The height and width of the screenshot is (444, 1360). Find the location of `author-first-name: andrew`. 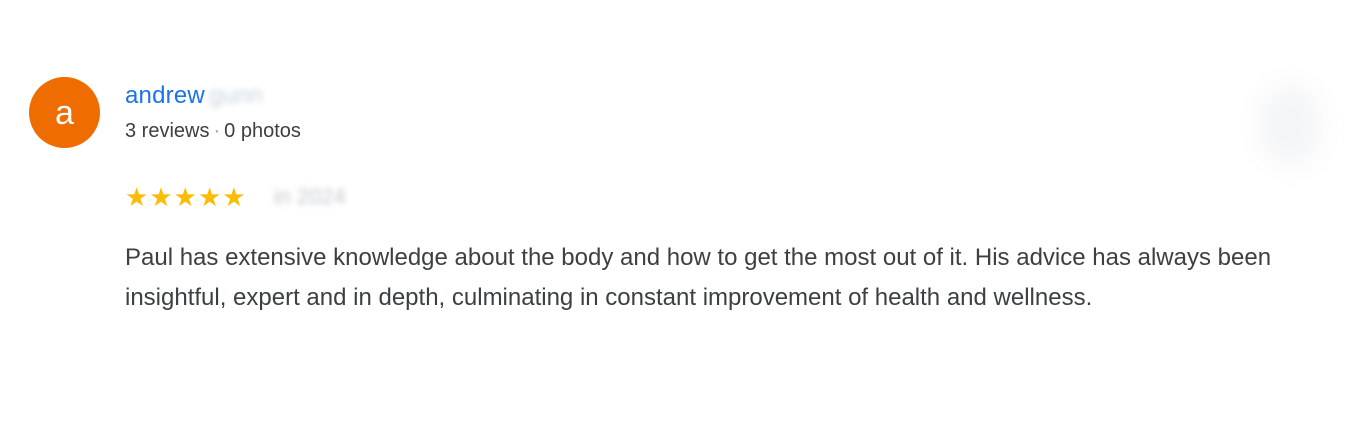

author-first-name: andrew is located at coordinates (165, 95).